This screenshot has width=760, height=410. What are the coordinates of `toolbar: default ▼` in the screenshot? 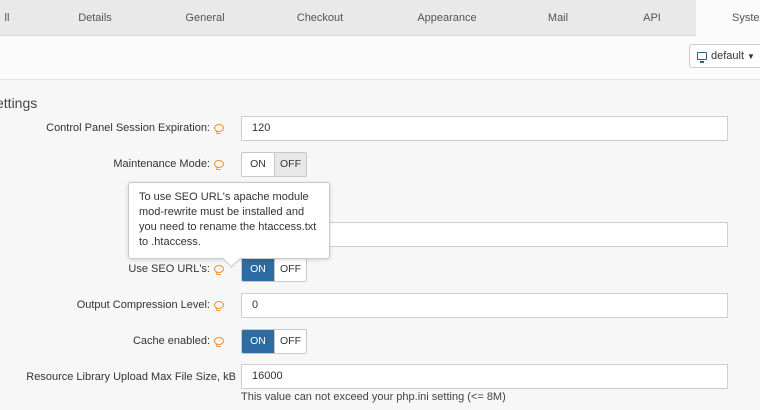 It's located at (380, 58).